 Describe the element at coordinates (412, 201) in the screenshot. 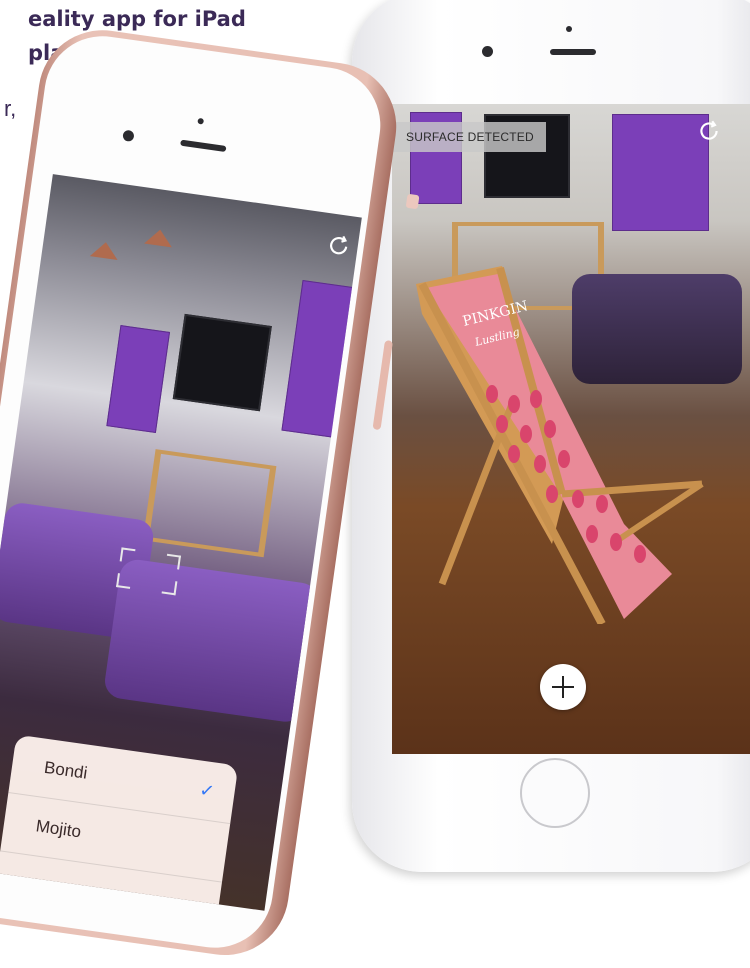

I see `mute-switch` at that location.